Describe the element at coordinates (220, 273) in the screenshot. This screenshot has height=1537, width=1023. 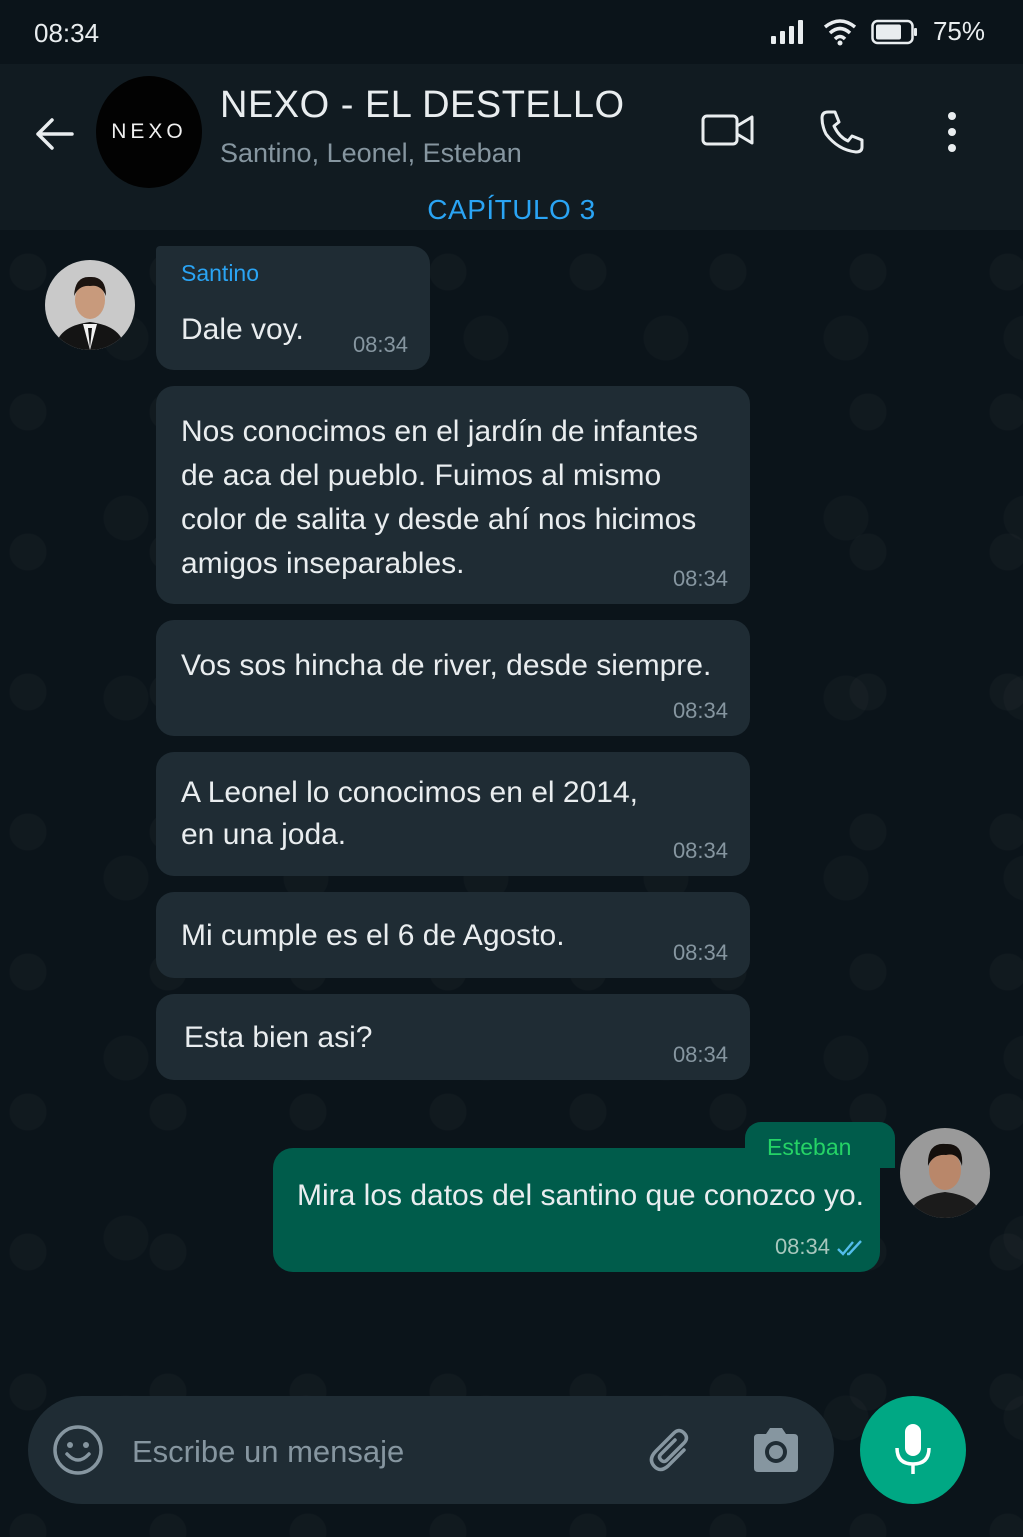
I see `message-sender: Santino` at that location.